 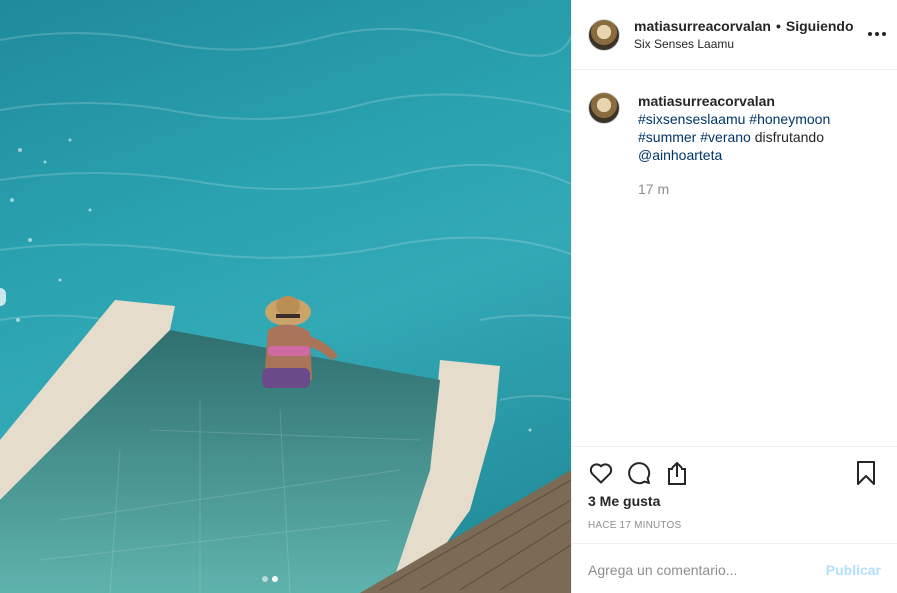 I want to click on location-link: Six Senses Laamu, so click(x=744, y=44).